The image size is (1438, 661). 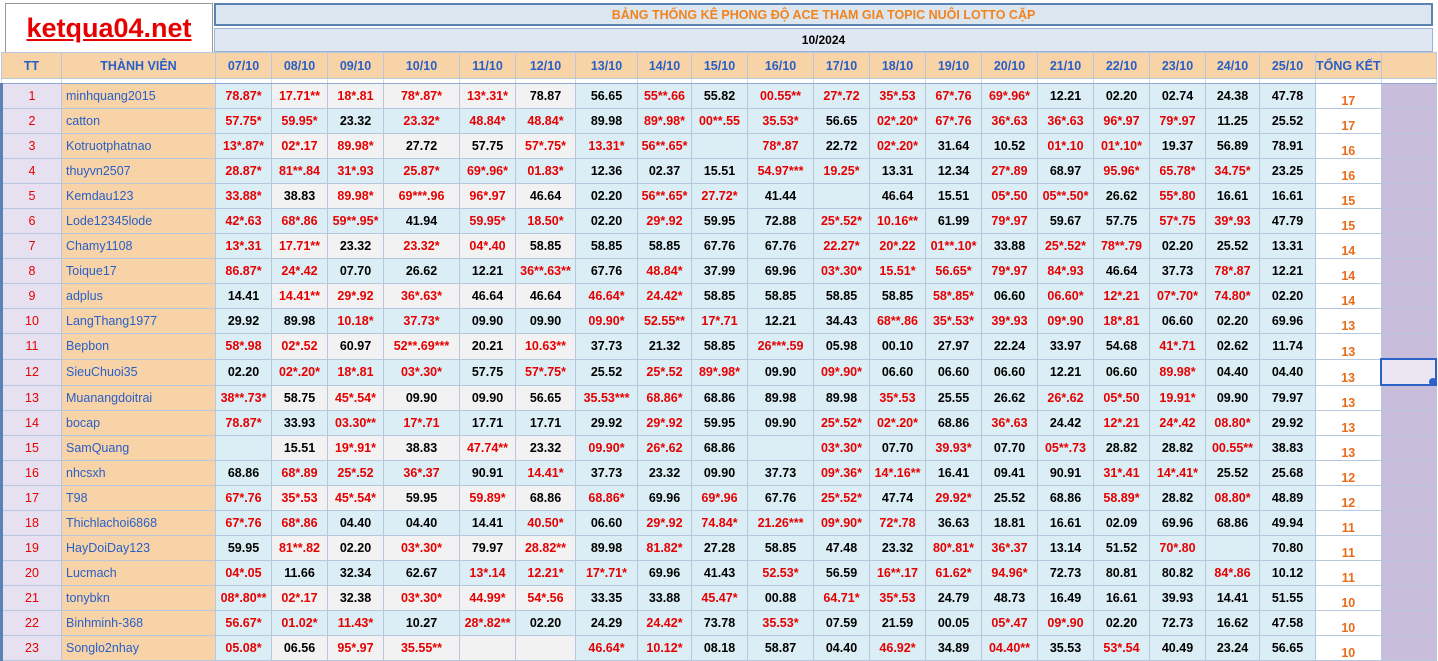 What do you see at coordinates (664, 171) in the screenshot?
I see `score-cell: 02.37` at bounding box center [664, 171].